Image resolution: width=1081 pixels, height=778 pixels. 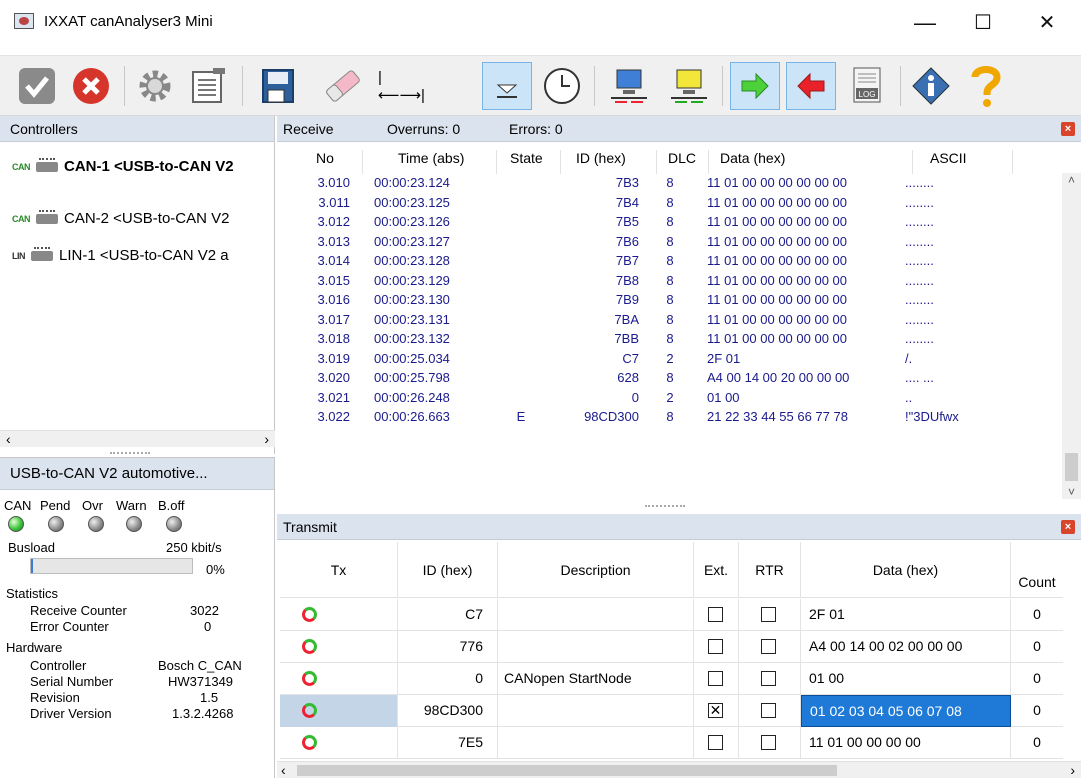 What do you see at coordinates (142, 166) in the screenshot?
I see `controller-item-can1: CAN CAN-1 <USB-to-CAN V2` at bounding box center [142, 166].